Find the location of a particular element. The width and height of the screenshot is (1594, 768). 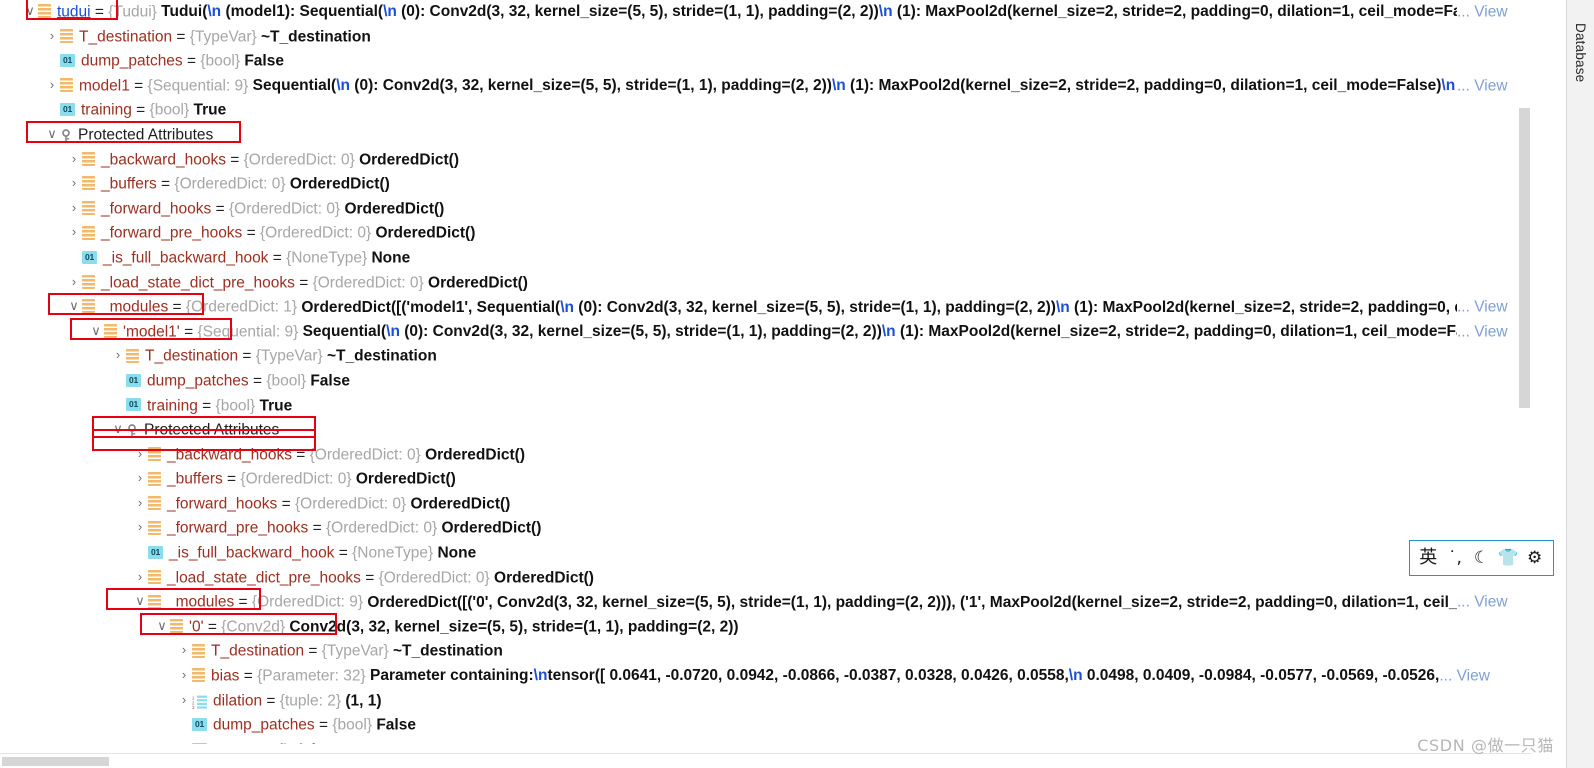

tool-window-tab-database: Database is located at coordinates (1580, 59).